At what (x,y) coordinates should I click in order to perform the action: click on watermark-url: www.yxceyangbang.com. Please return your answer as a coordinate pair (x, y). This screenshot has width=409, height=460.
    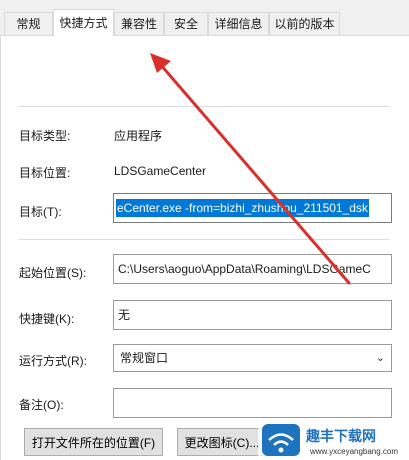
    Looking at the image, I should click on (354, 451).